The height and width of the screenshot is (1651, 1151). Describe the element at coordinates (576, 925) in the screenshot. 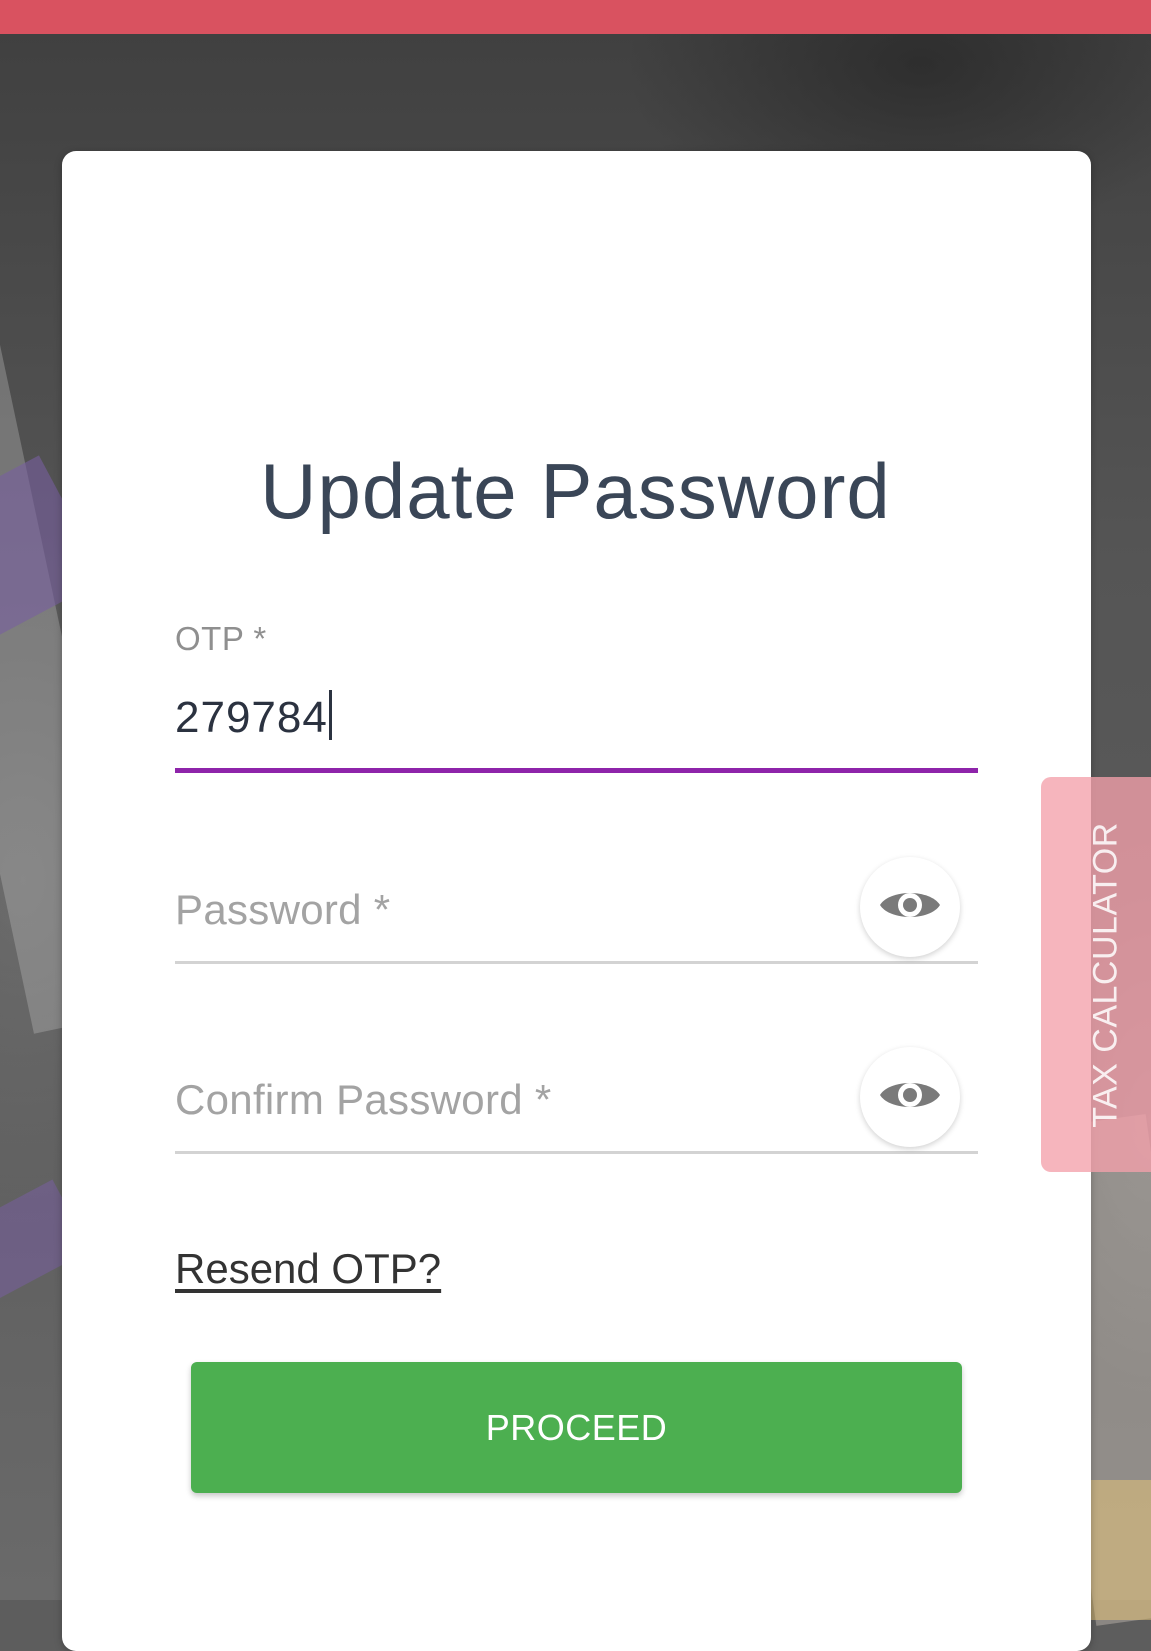

I see `password-field: Password *` at that location.